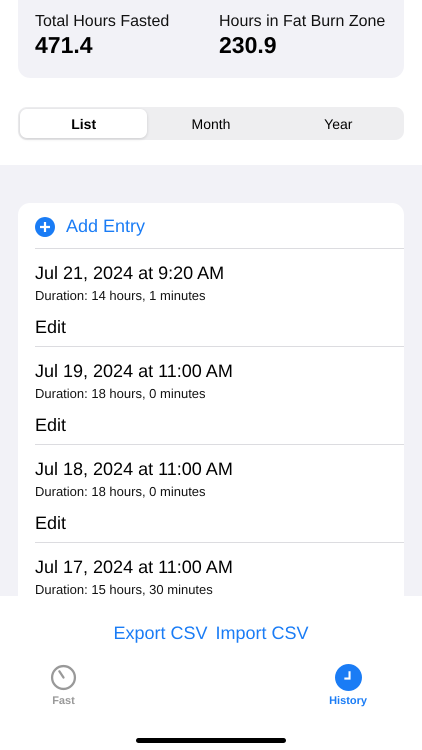  Describe the element at coordinates (348, 677) in the screenshot. I see `clock-icon` at that location.